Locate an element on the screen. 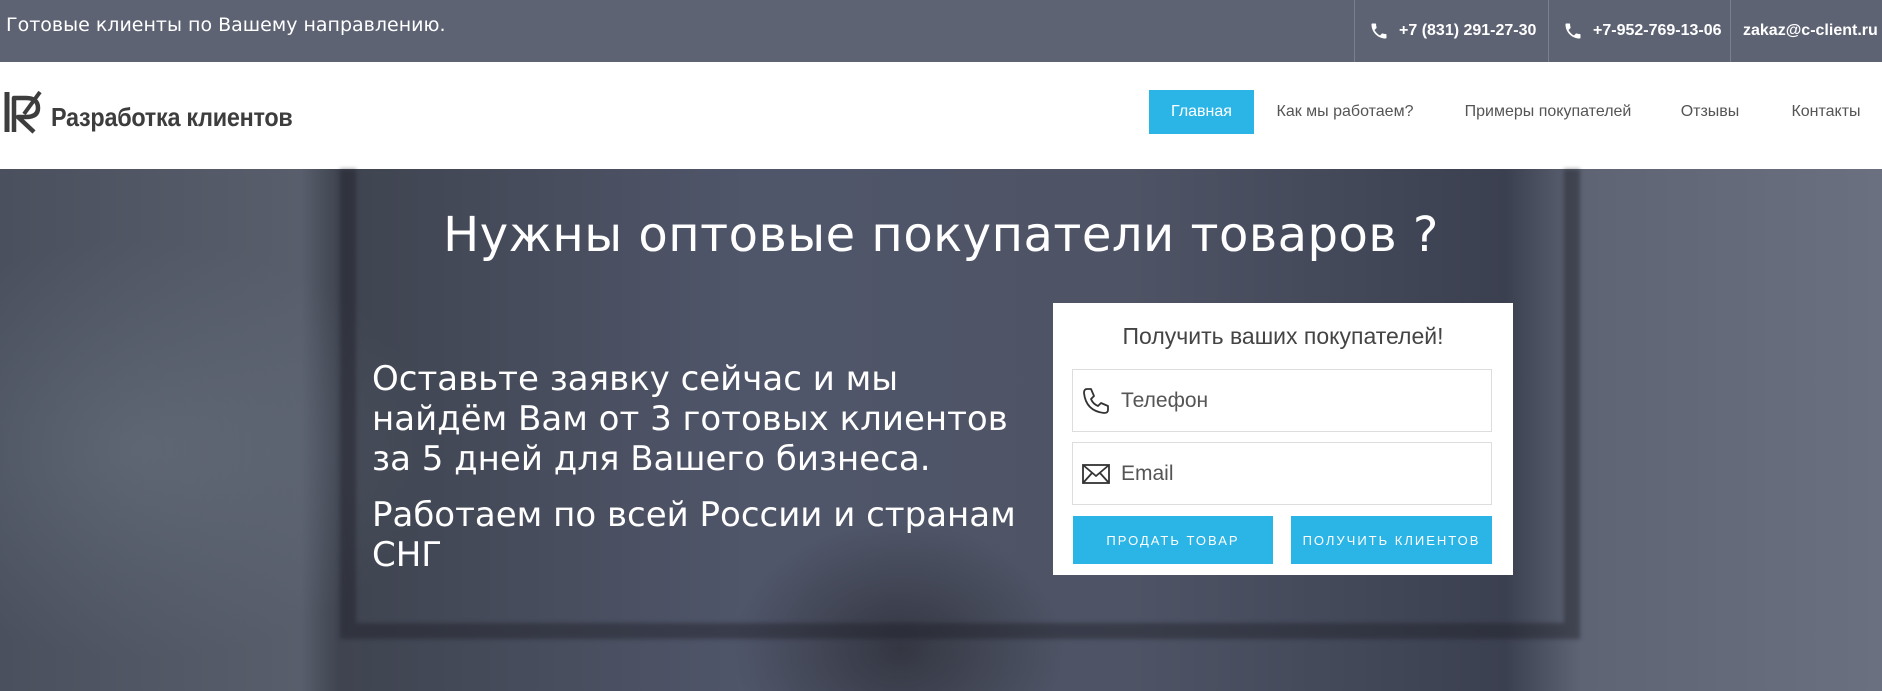 This screenshot has width=1882, height=691. phone-contact-2: +7-952-769-13-06 is located at coordinates (1639, 31).